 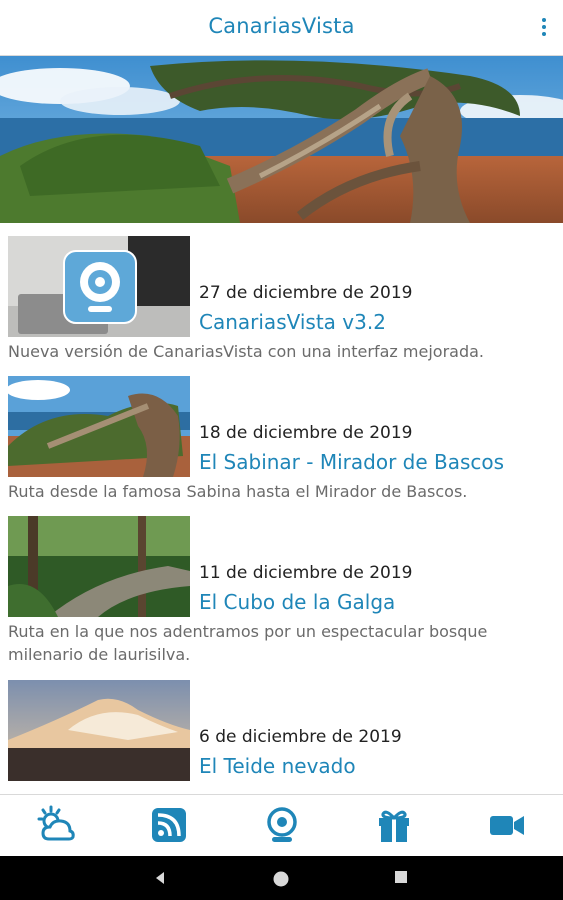 I want to click on news-date: 6 de diciembre de 2019, so click(x=300, y=737).